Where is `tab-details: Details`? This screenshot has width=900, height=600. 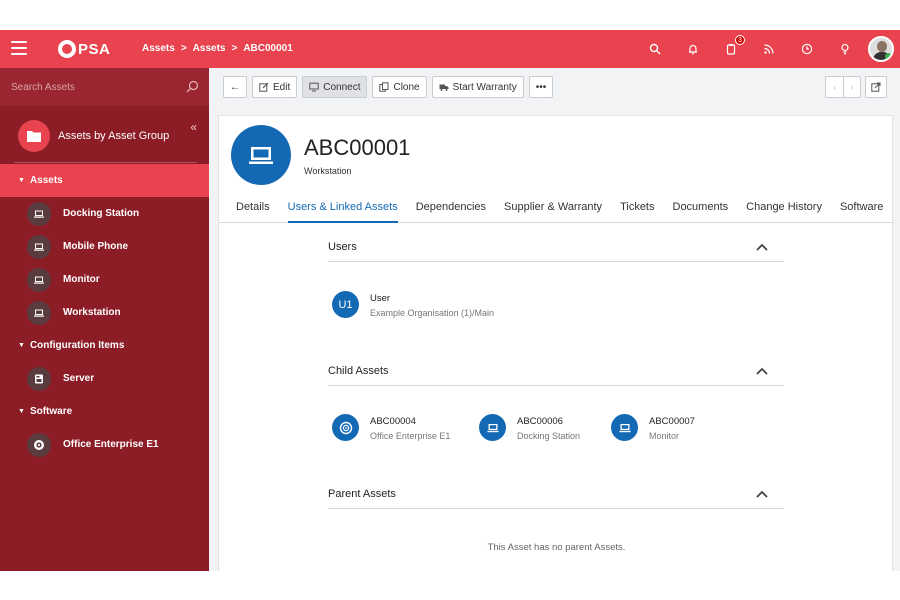 tab-details: Details is located at coordinates (253, 209).